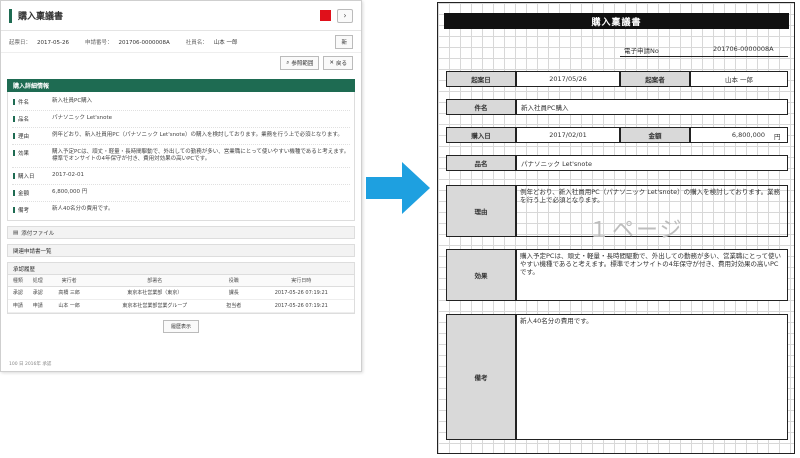  Describe the element at coordinates (181, 102) in the screenshot. I see `detail-row: 件名 新入社員PC購入` at that location.